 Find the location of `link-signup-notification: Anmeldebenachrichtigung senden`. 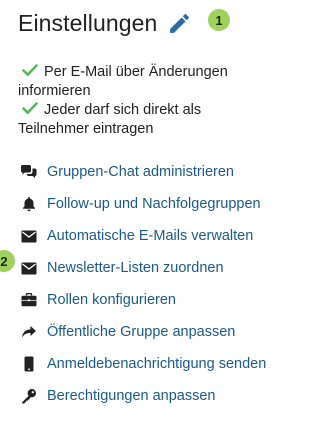

link-signup-notification: Anmeldebenachrichtigung senden is located at coordinates (146, 364).